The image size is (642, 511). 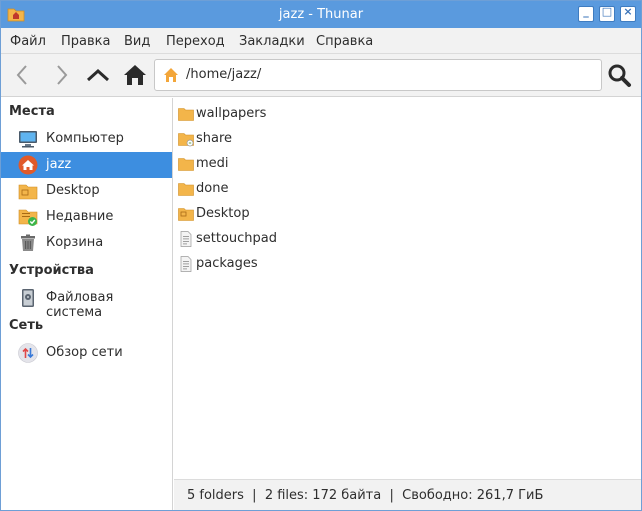 What do you see at coordinates (80, 305) in the screenshot?
I see `sidebar-item-label: Файловая система` at bounding box center [80, 305].